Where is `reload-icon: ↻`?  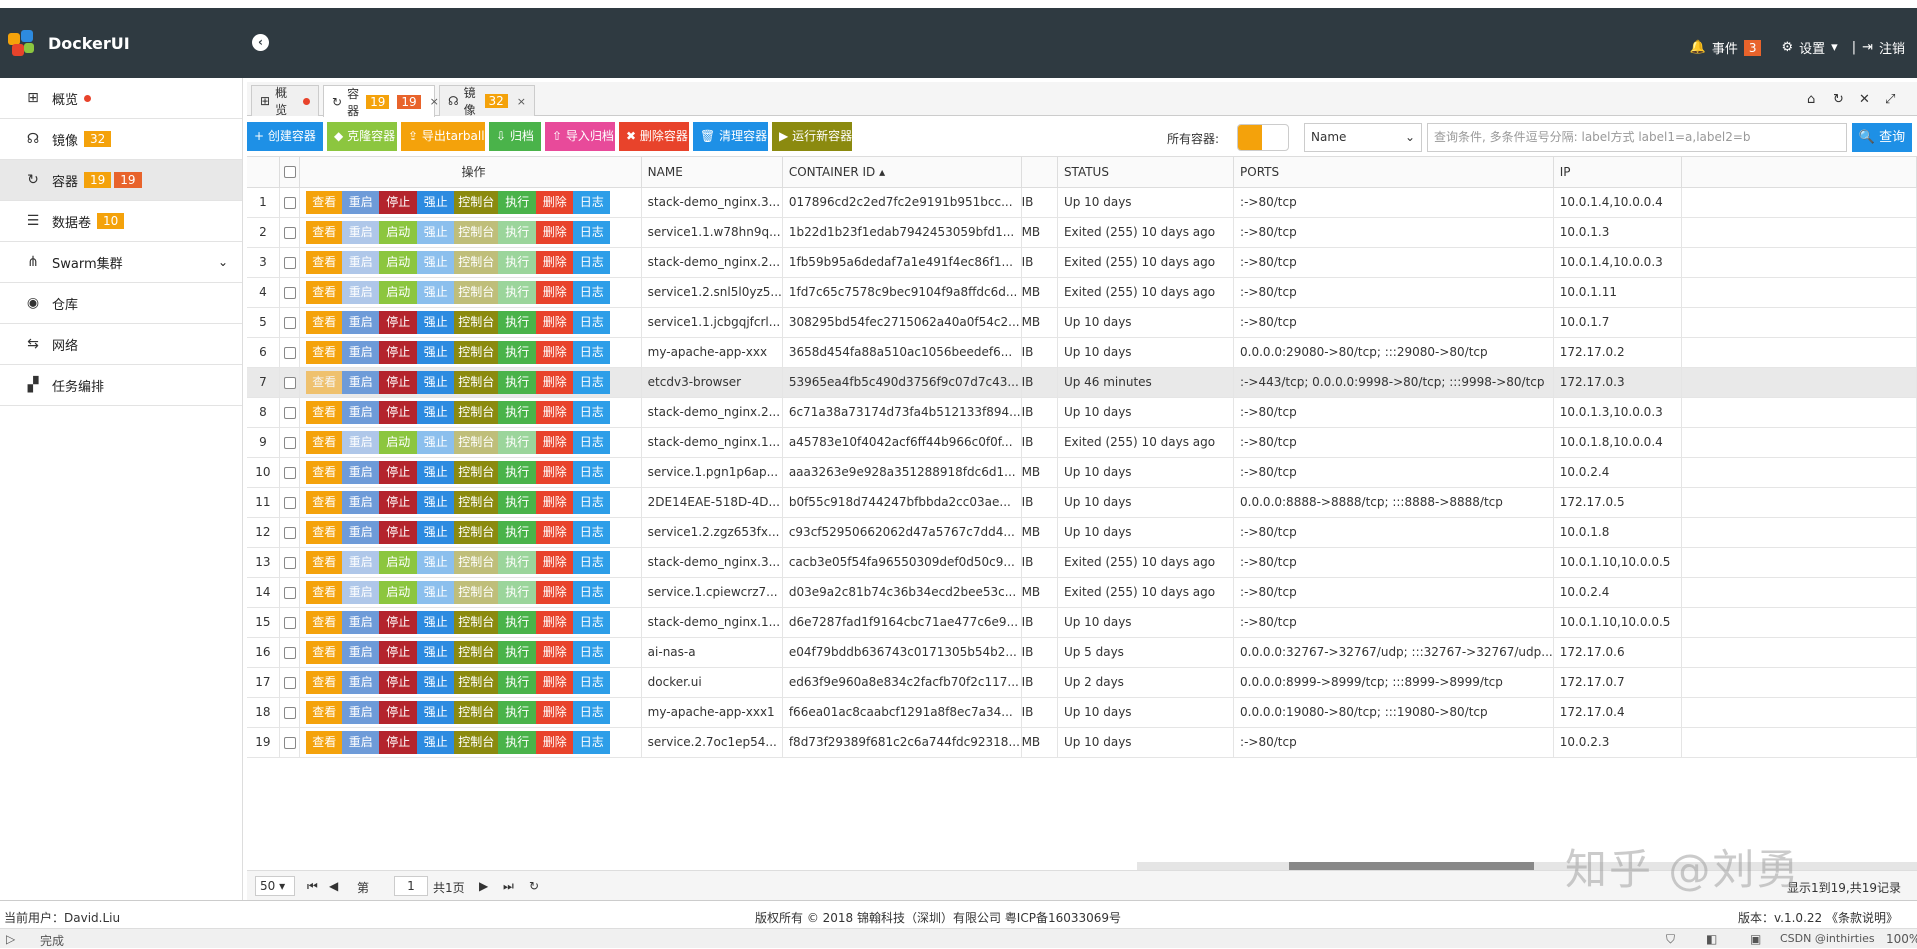
reload-icon: ↻ is located at coordinates (1838, 99).